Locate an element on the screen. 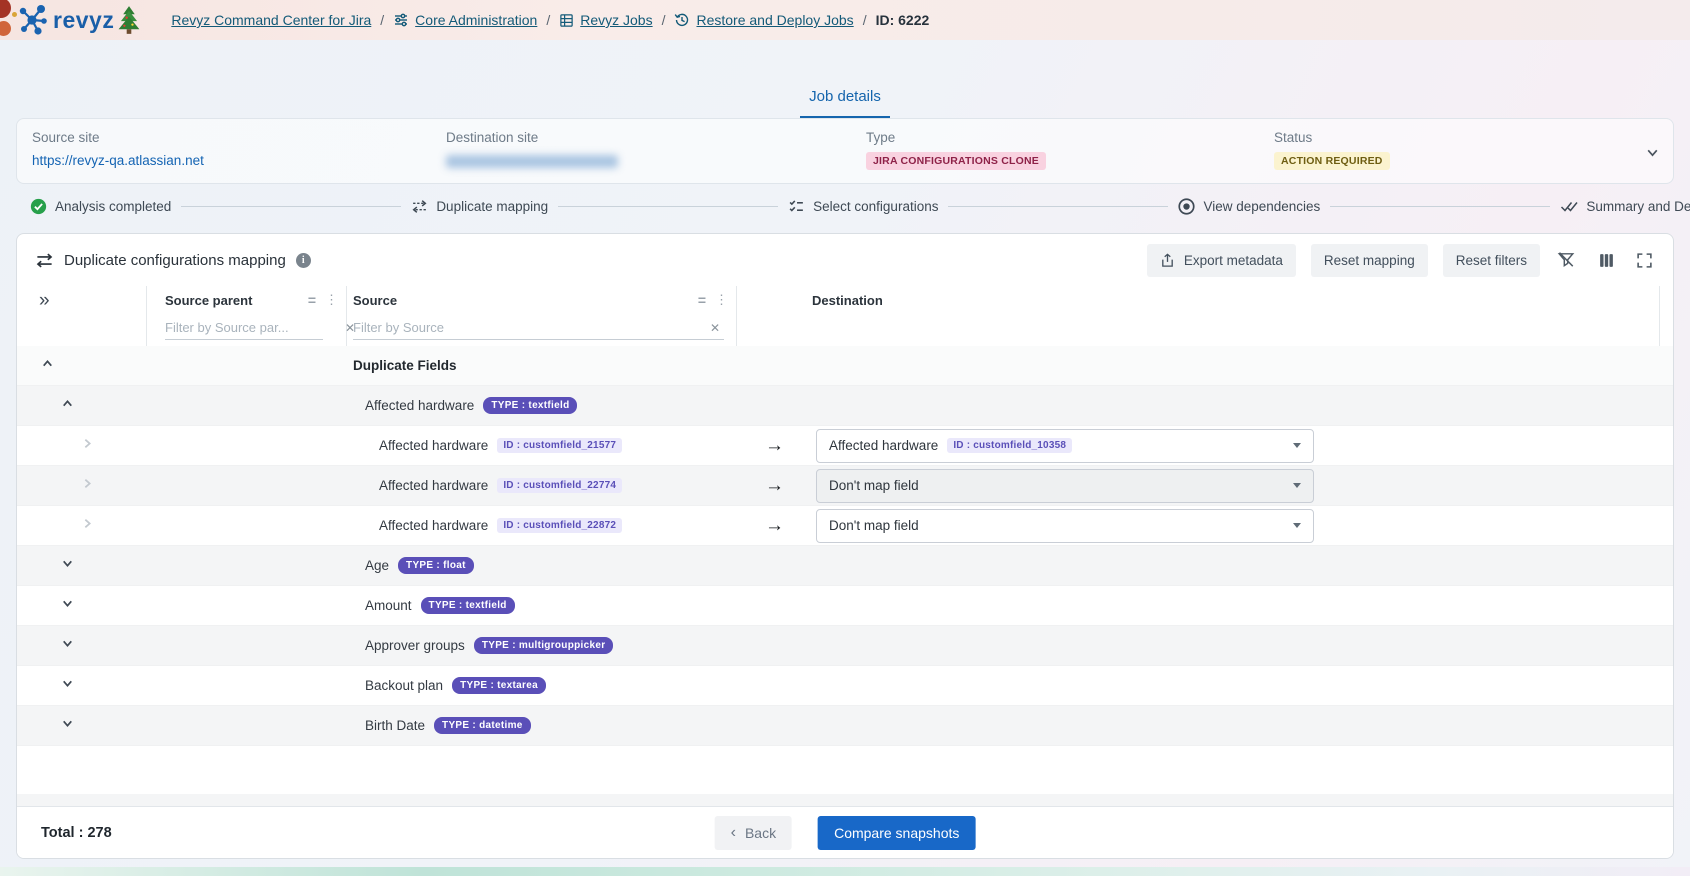 This screenshot has width=1690, height=876. destination-site-redacted-value is located at coordinates (532, 161).